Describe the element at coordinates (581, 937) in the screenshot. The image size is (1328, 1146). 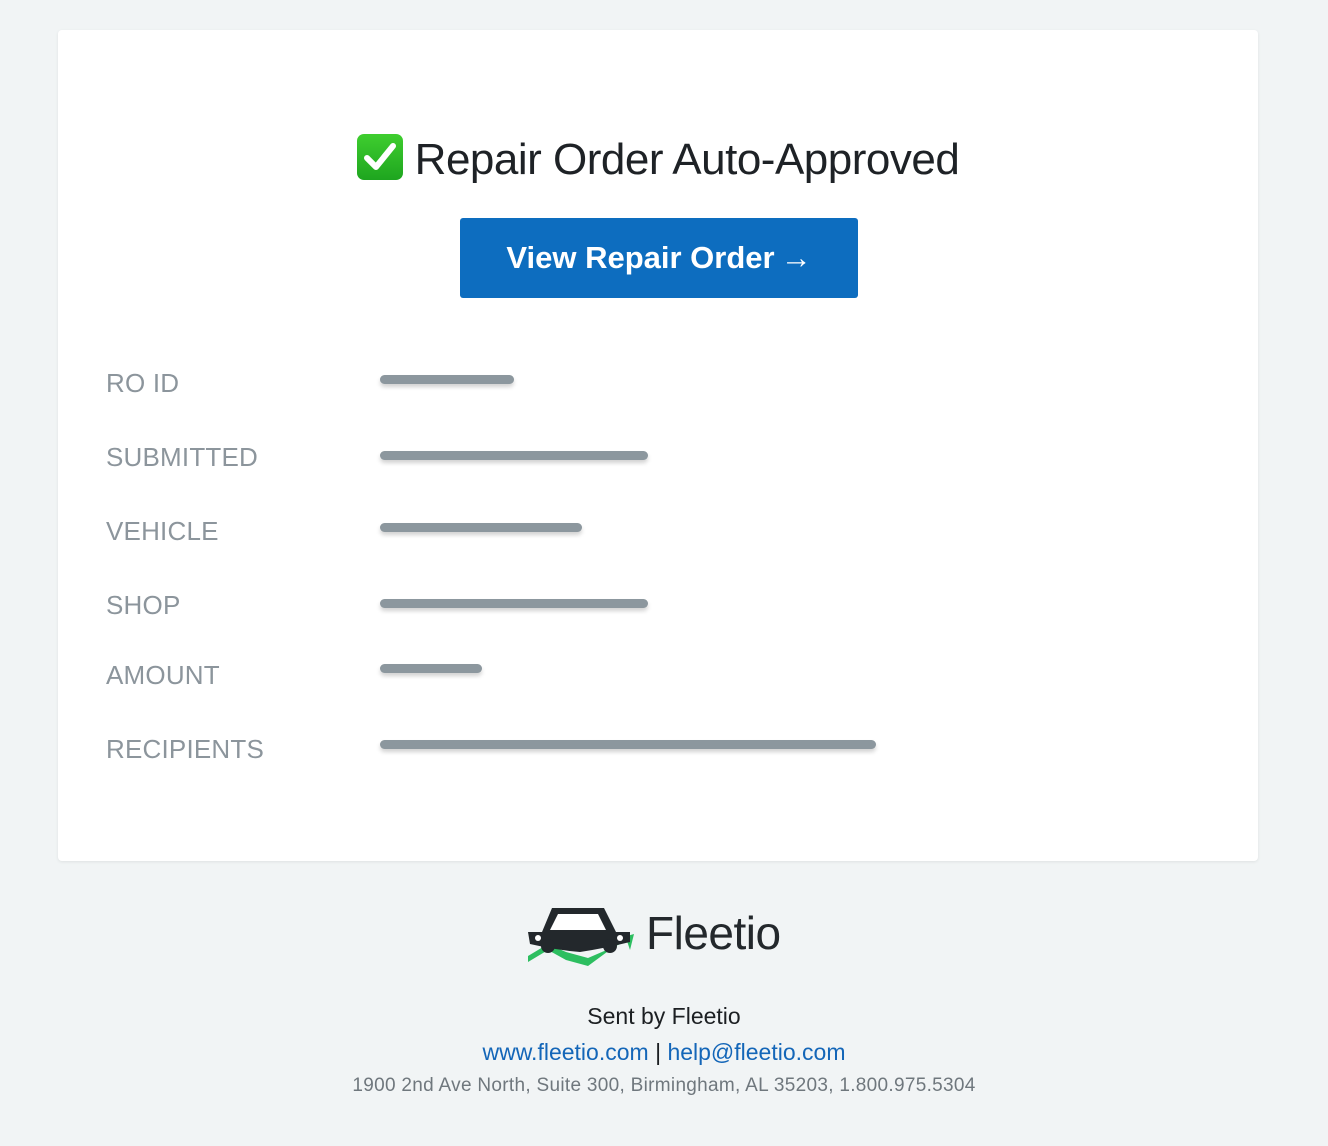
I see `fleetio-car-icon` at that location.